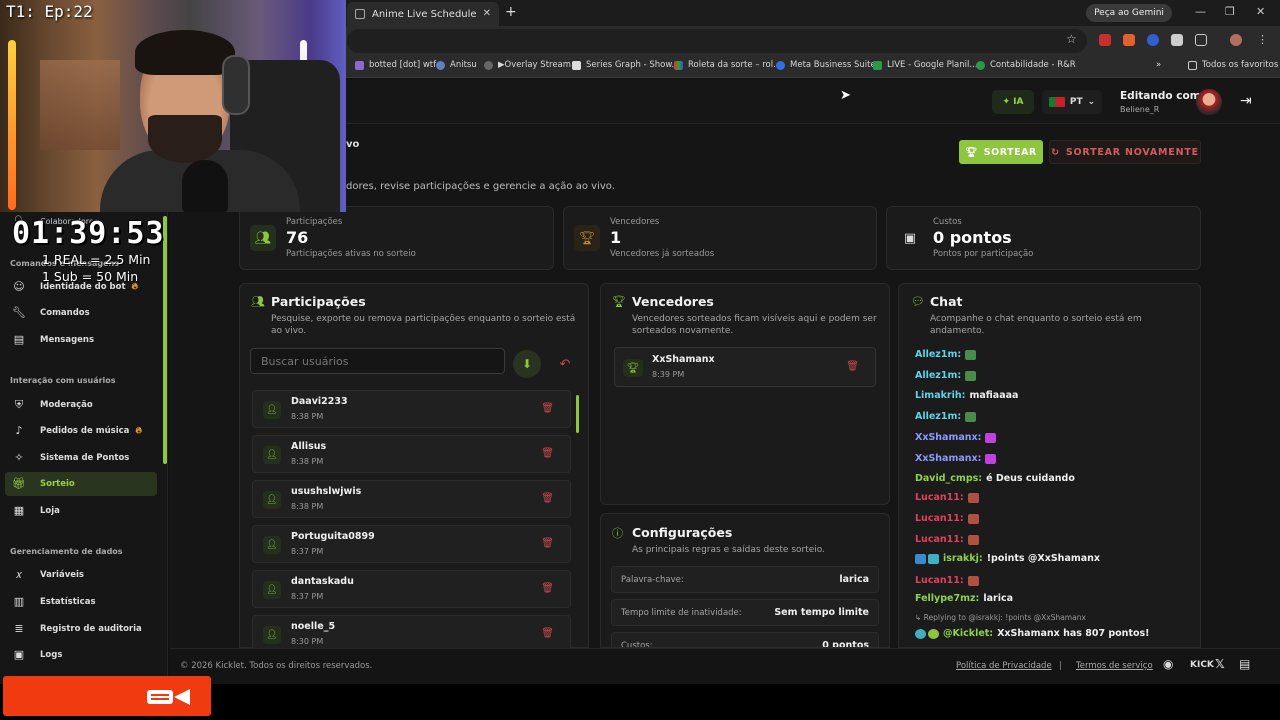 The image size is (1280, 720). What do you see at coordinates (318, 301) in the screenshot?
I see `participations-title: Participações` at bounding box center [318, 301].